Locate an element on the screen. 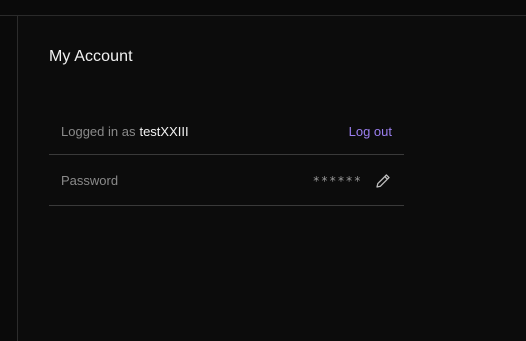 The image size is (526, 341). password-masked-value: ****** is located at coordinates (337, 180).